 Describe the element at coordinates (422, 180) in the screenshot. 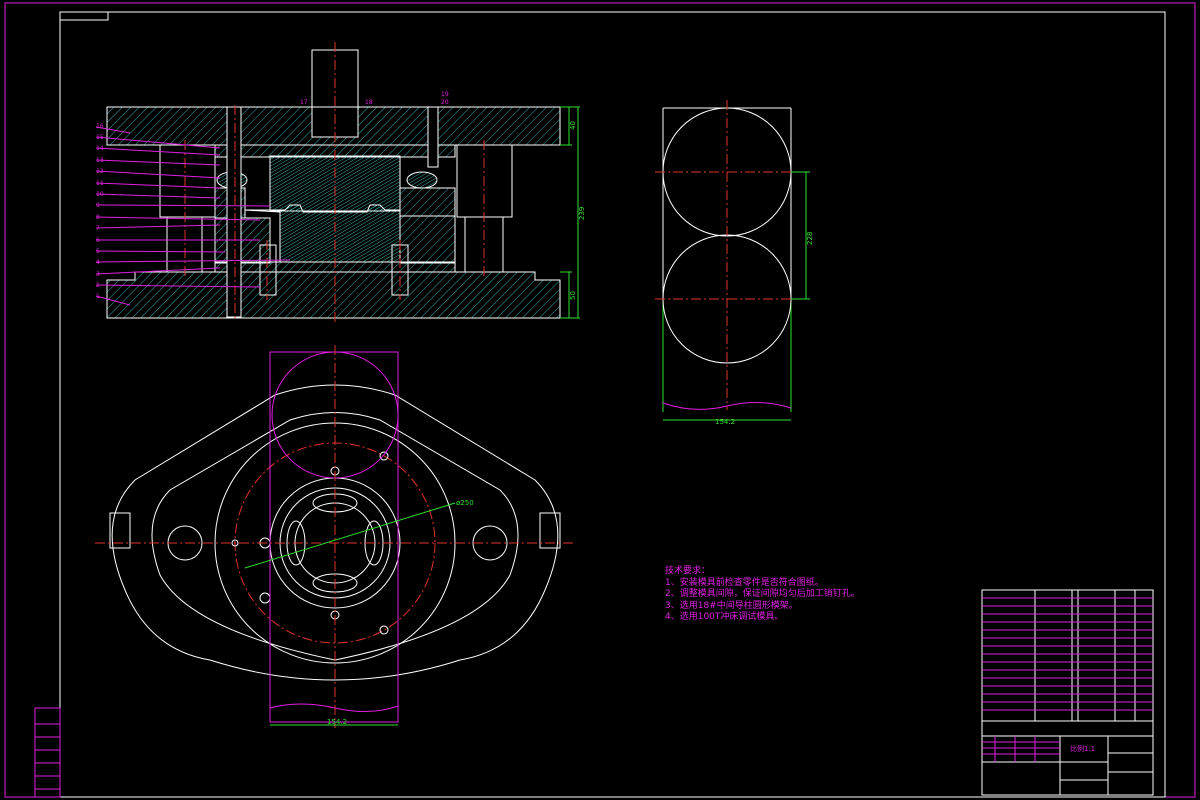

I see `rubber-right` at that location.